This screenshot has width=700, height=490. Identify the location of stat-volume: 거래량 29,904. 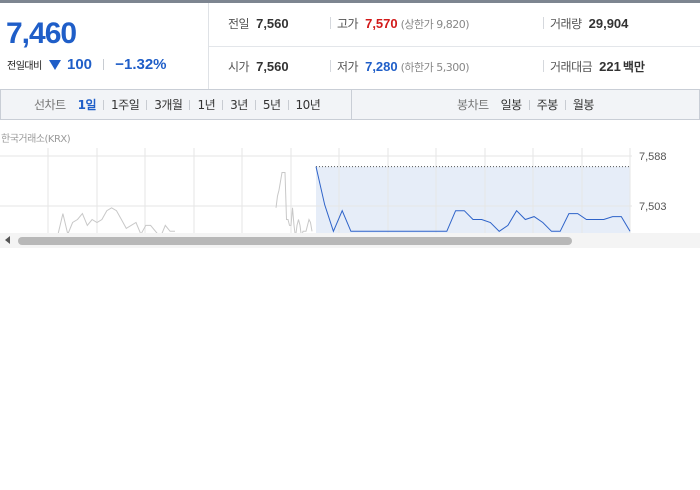
(589, 23).